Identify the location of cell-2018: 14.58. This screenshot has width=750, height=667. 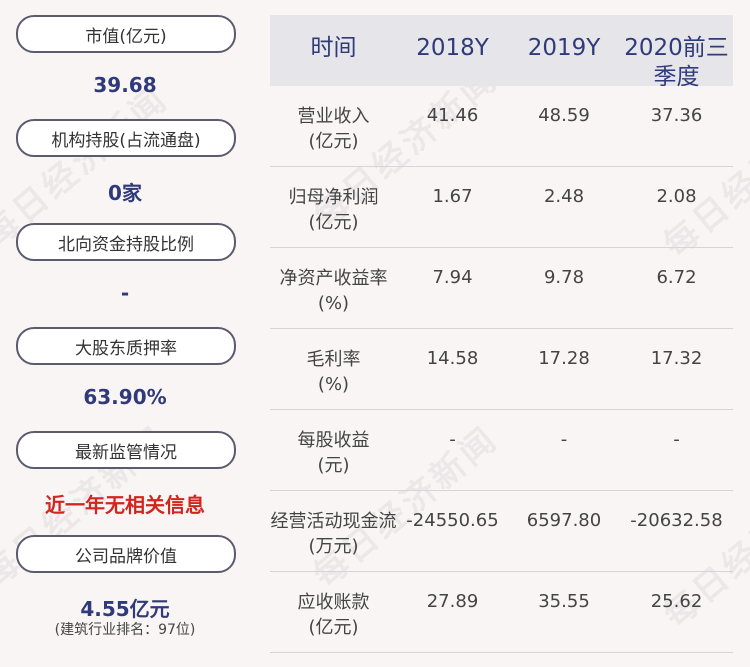
(452, 358).